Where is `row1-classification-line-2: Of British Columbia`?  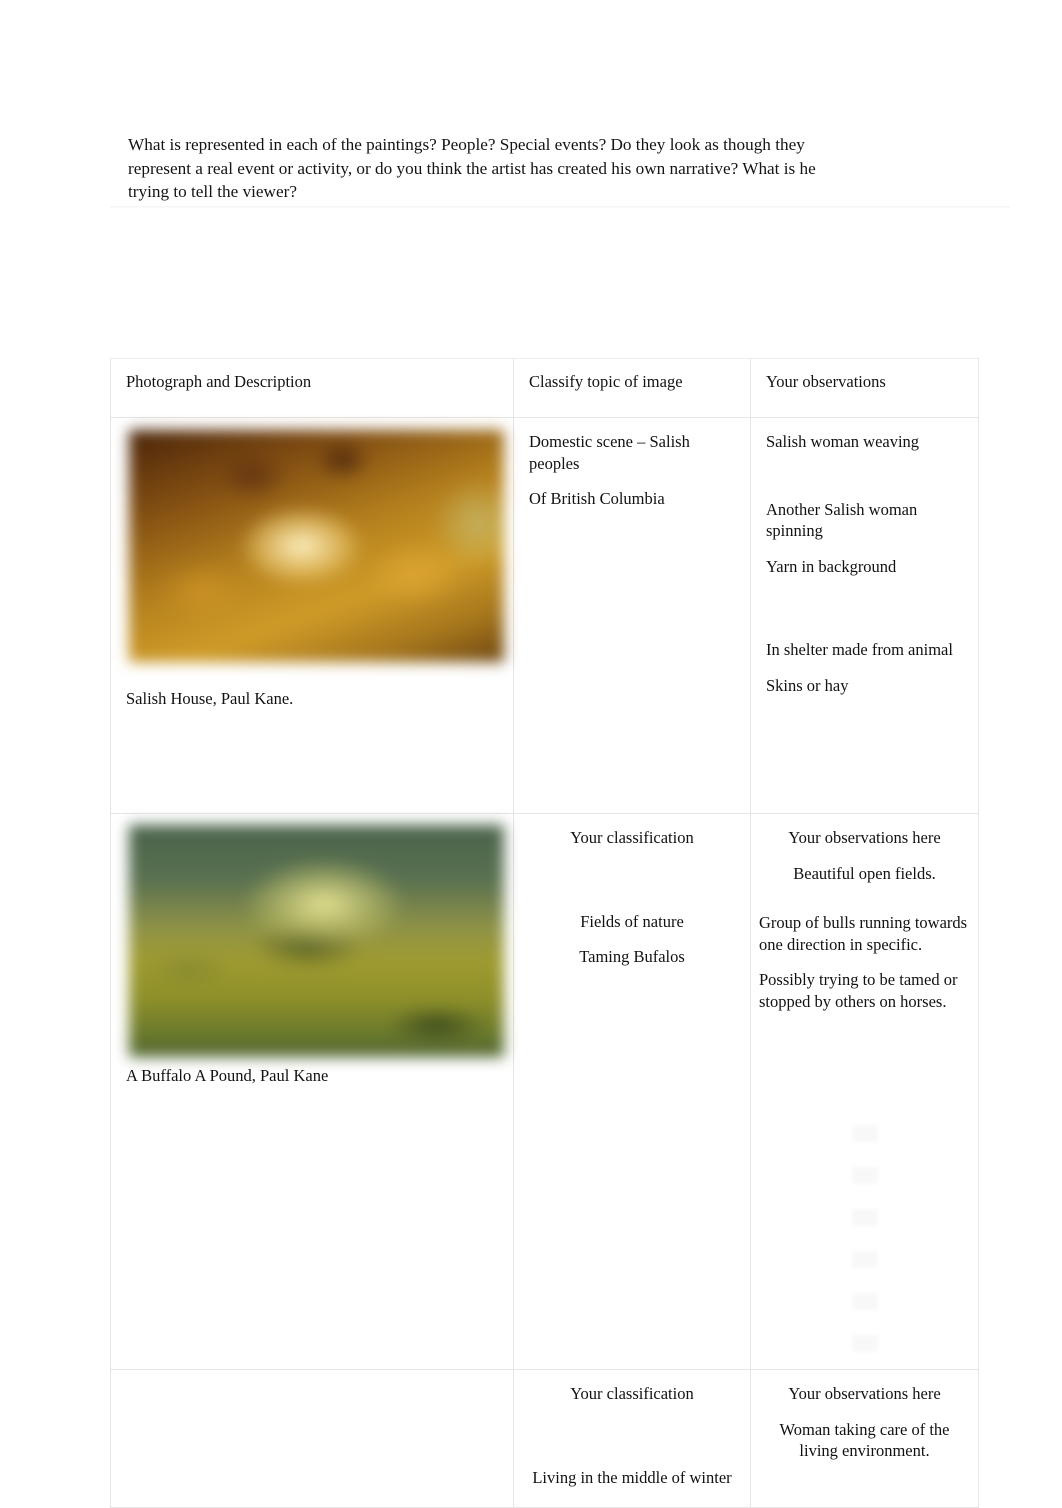
row1-classification-line-2: Of British Columbia is located at coordinates (597, 498).